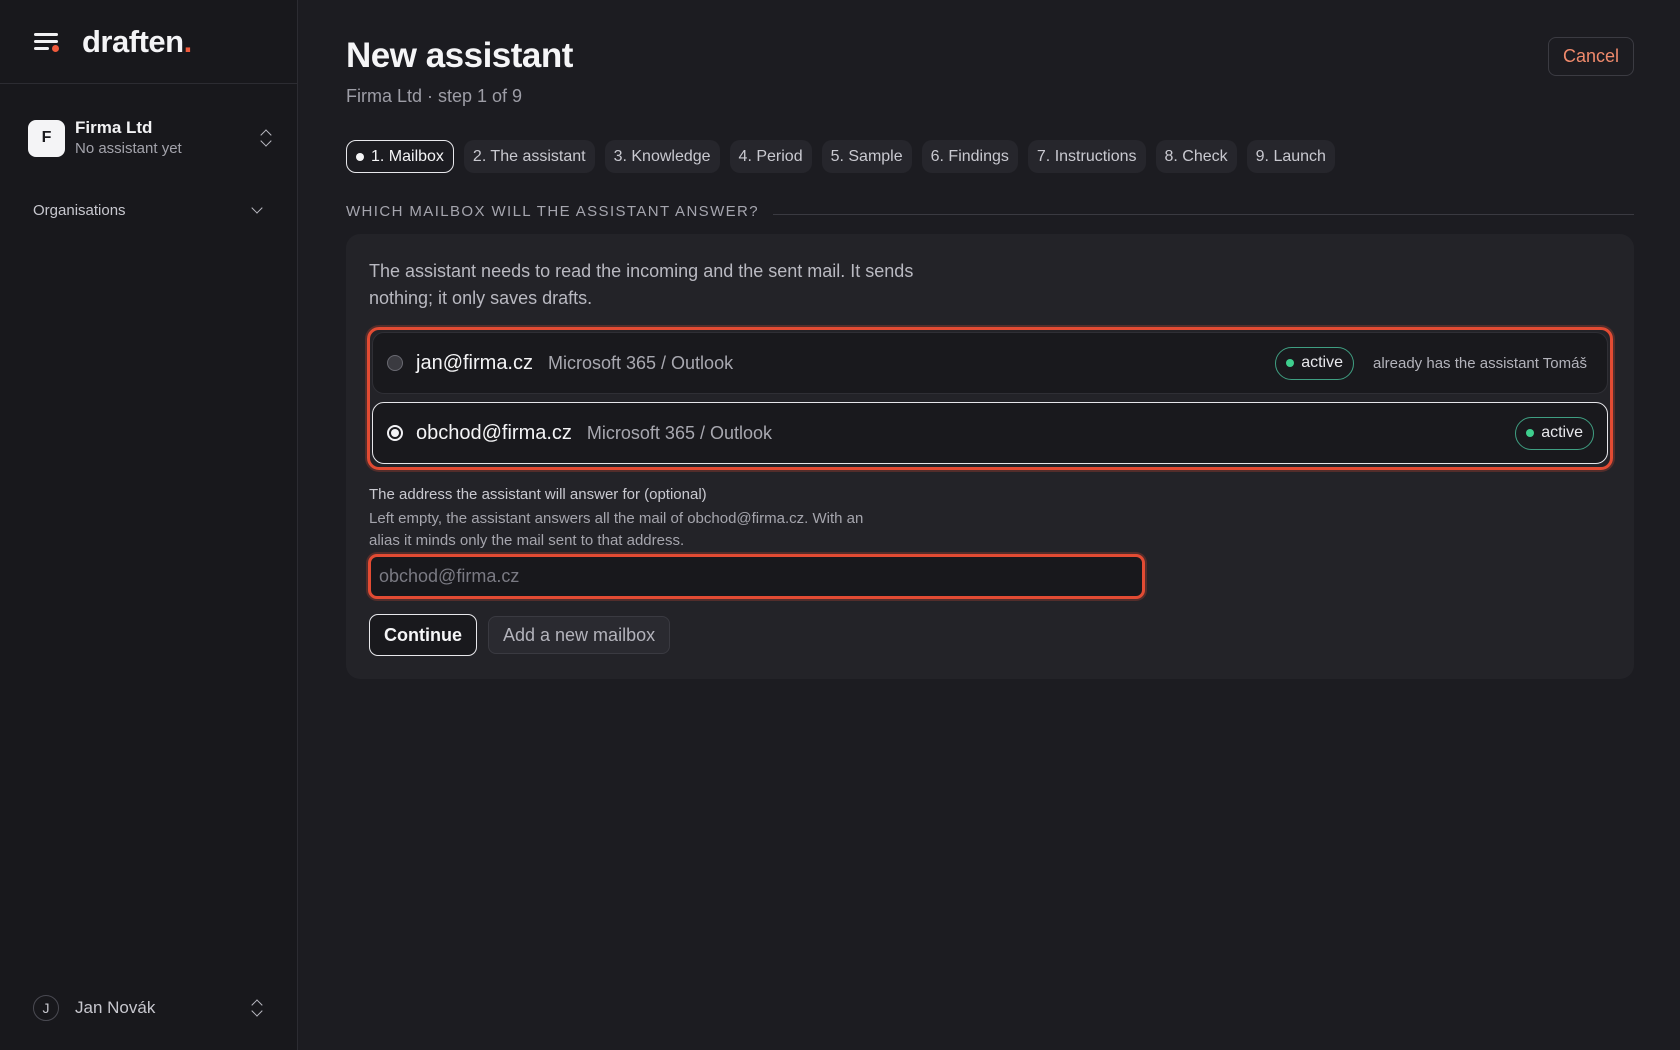  I want to click on divider, so click(1203, 214).